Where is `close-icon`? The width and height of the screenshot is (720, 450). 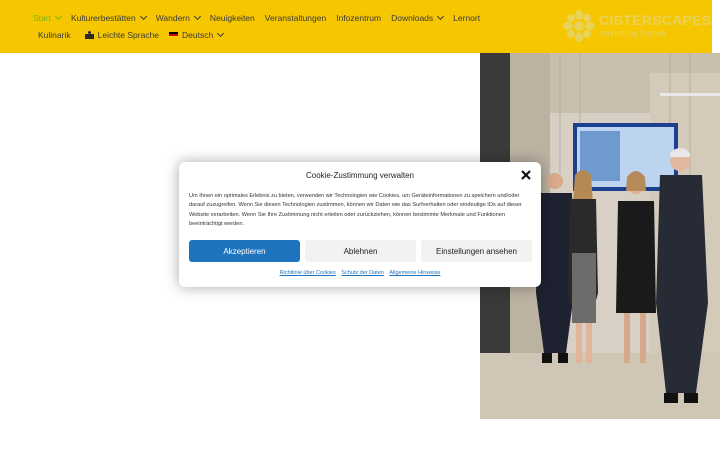 close-icon is located at coordinates (526, 175).